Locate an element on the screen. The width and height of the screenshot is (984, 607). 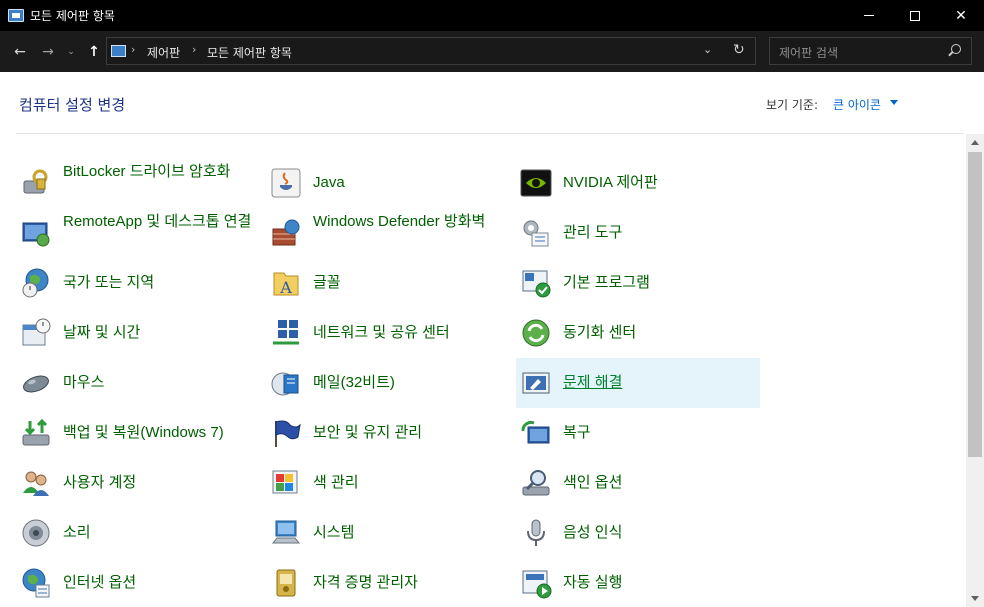
scroll-up-icon is located at coordinates (975, 142).